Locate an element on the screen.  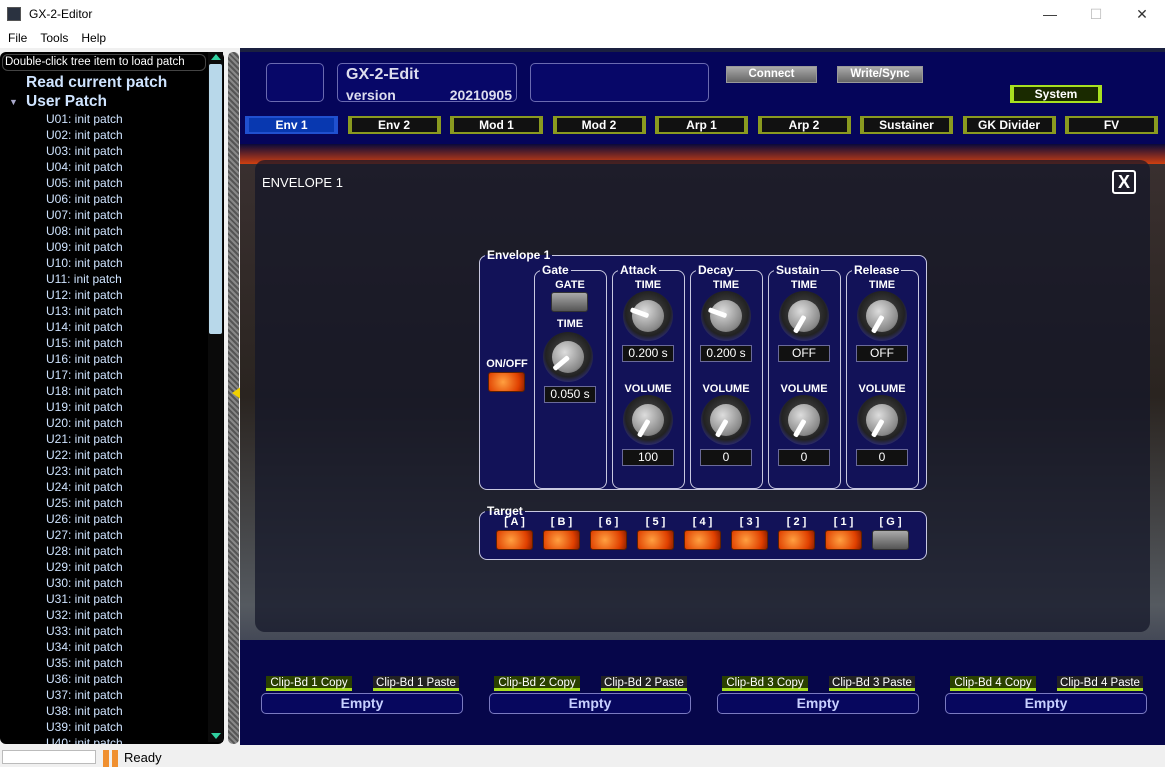
system-button: System is located at coordinates (1056, 94).